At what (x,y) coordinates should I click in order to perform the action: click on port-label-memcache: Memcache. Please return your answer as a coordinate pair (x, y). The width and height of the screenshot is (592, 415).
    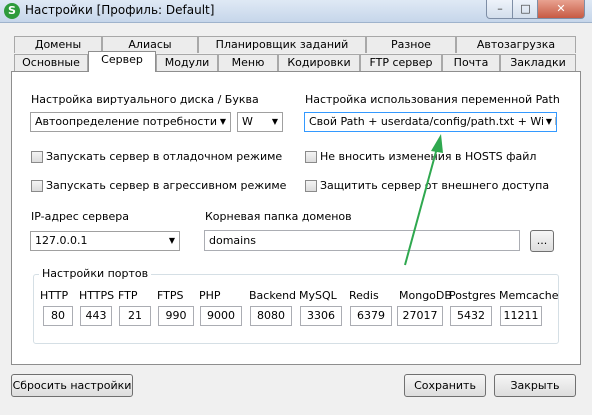
    Looking at the image, I should click on (529, 295).